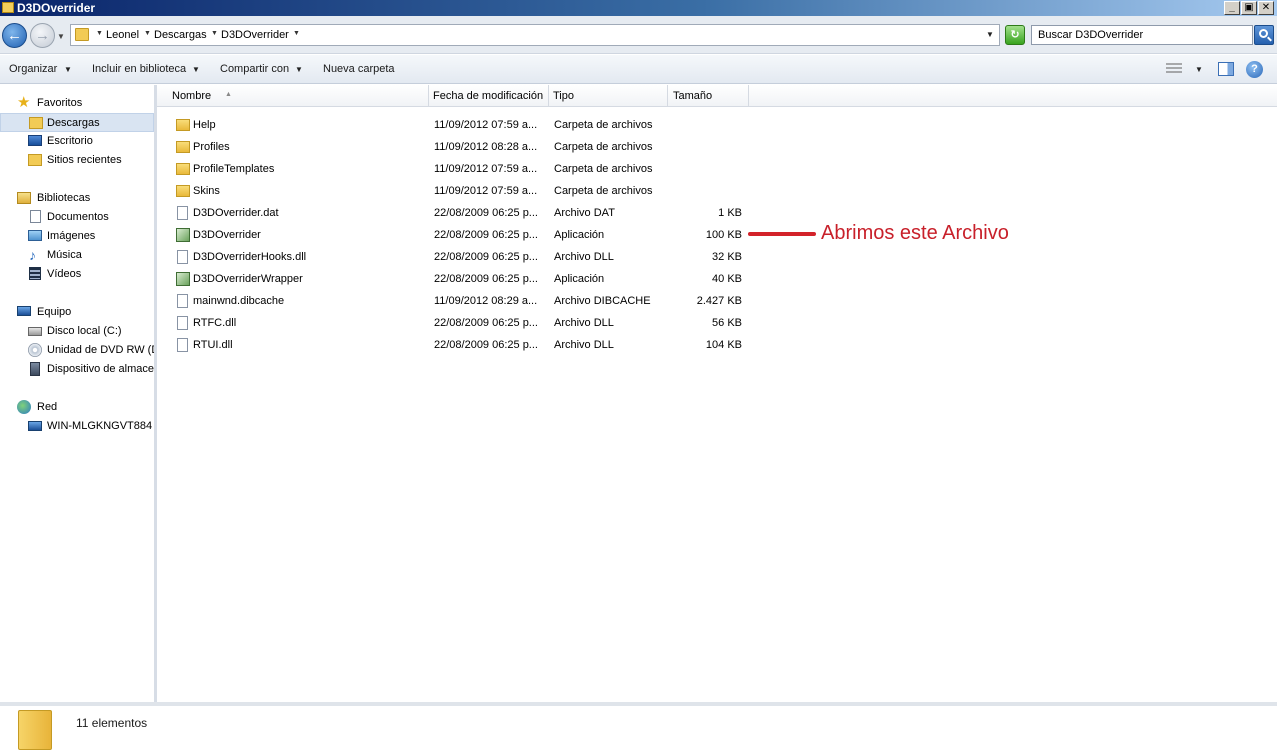 This screenshot has width=1277, height=755. What do you see at coordinates (298, 96) in the screenshot?
I see `column-header-name: Nombre ▲` at bounding box center [298, 96].